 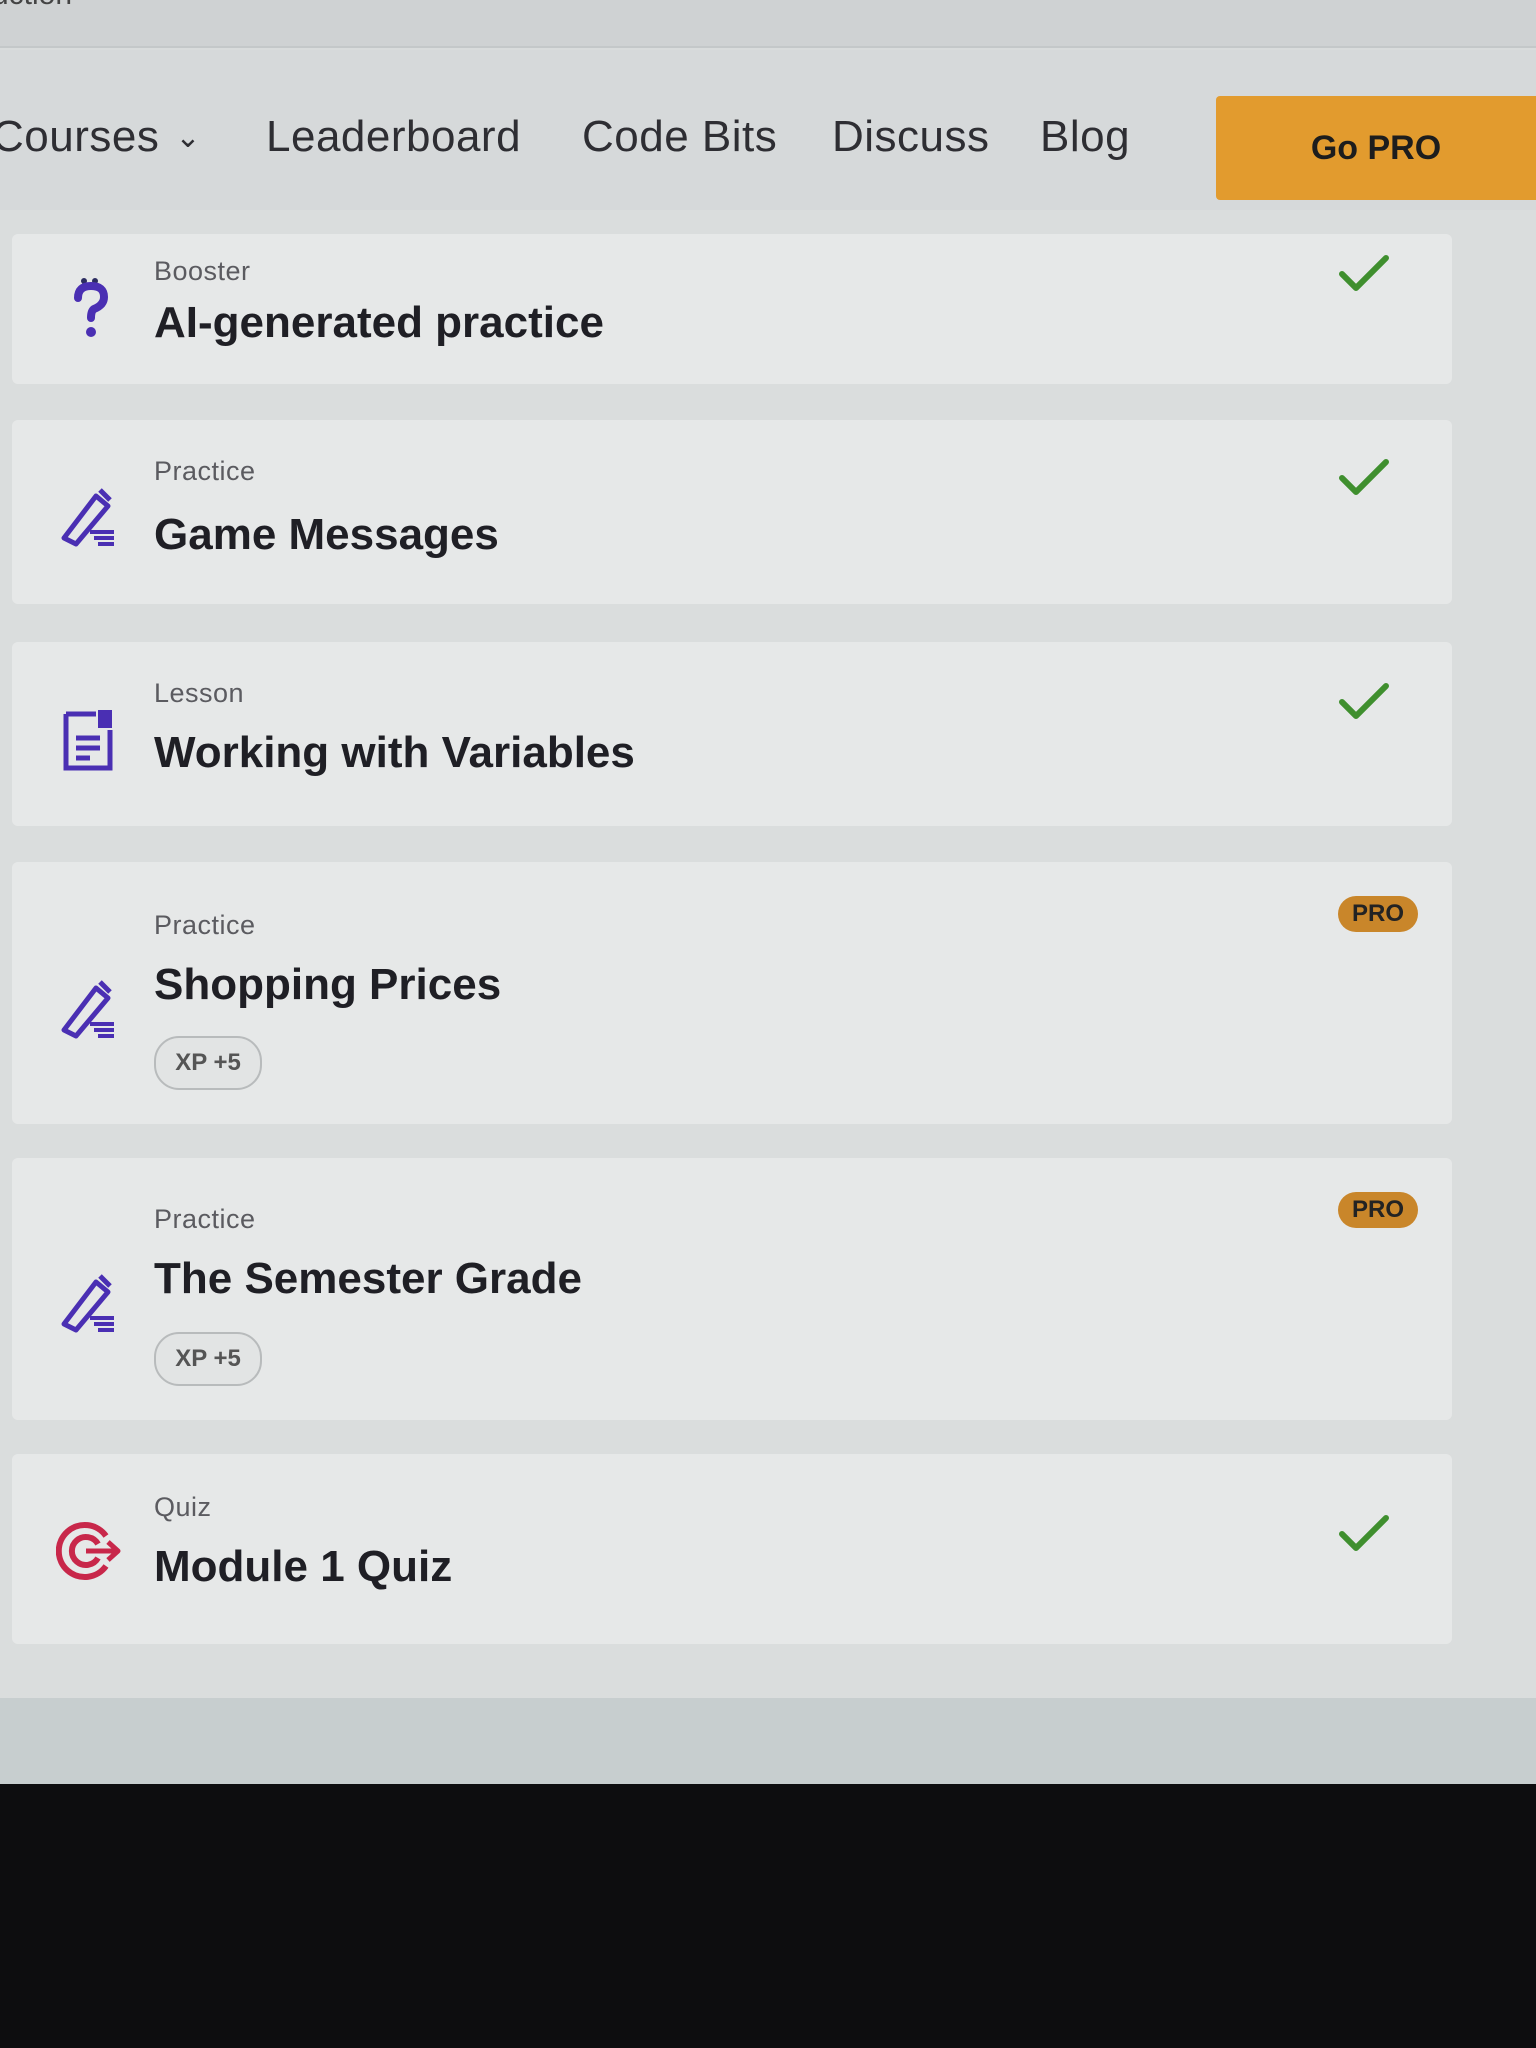 What do you see at coordinates (202, 271) in the screenshot?
I see `item-type: Booster` at bounding box center [202, 271].